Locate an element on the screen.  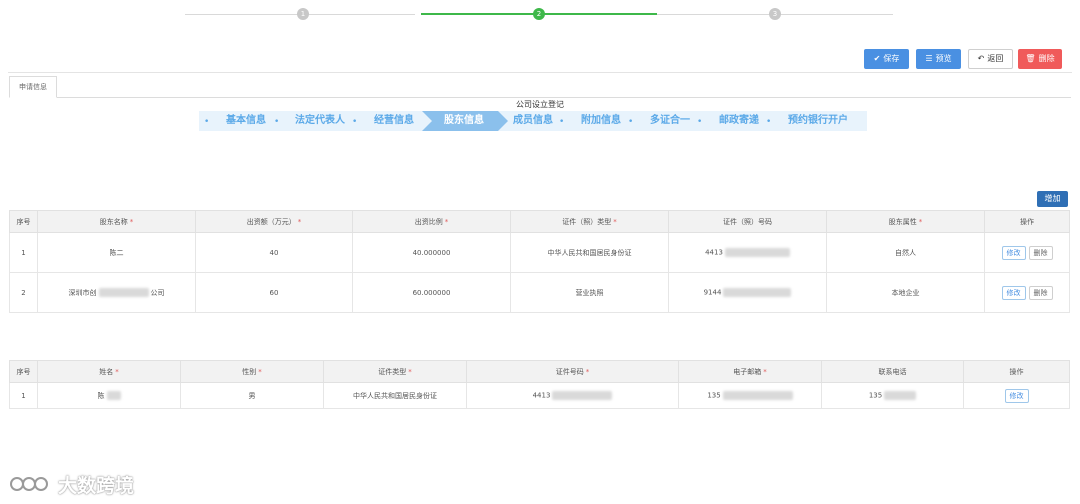
add-shareholder-button: 增加 is located at coordinates (1052, 199).